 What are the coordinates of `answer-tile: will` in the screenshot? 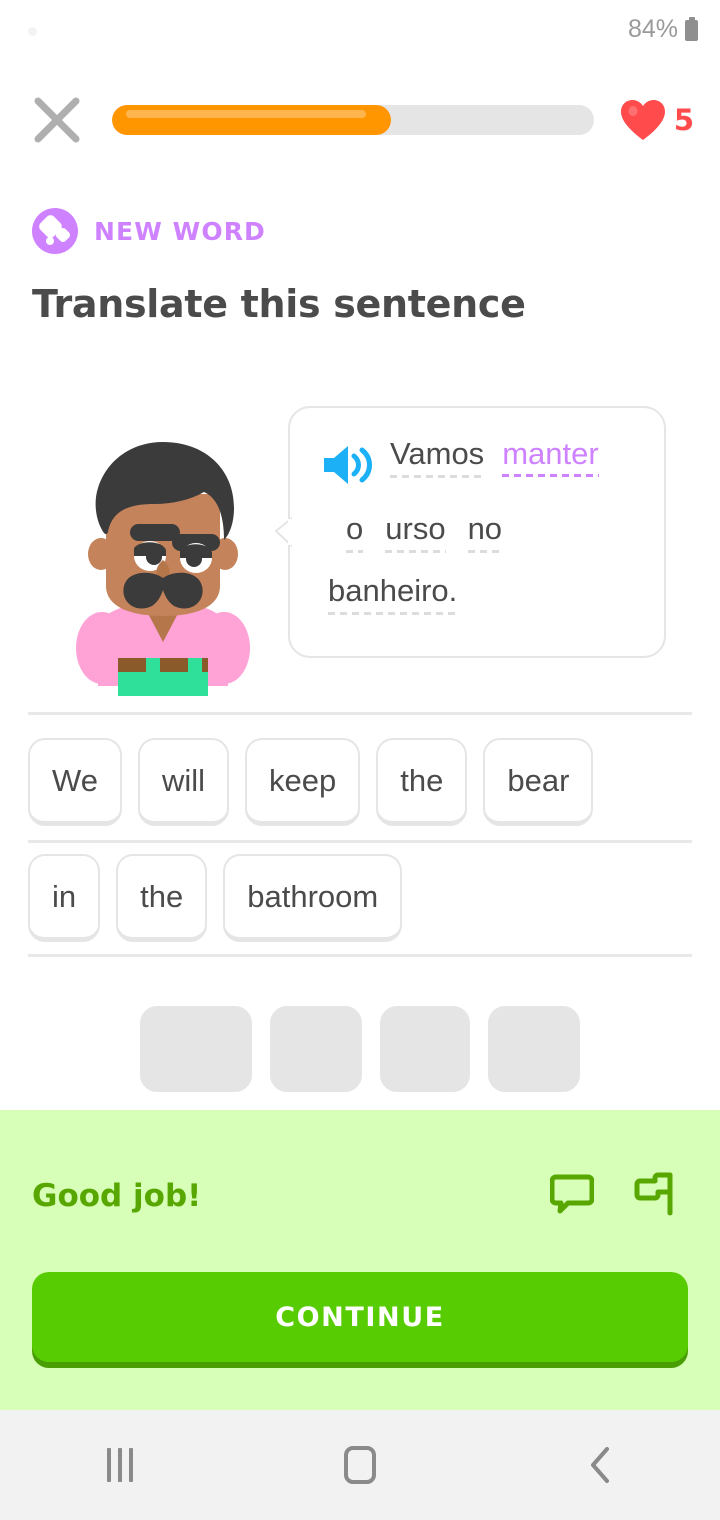 It's located at (183, 782).